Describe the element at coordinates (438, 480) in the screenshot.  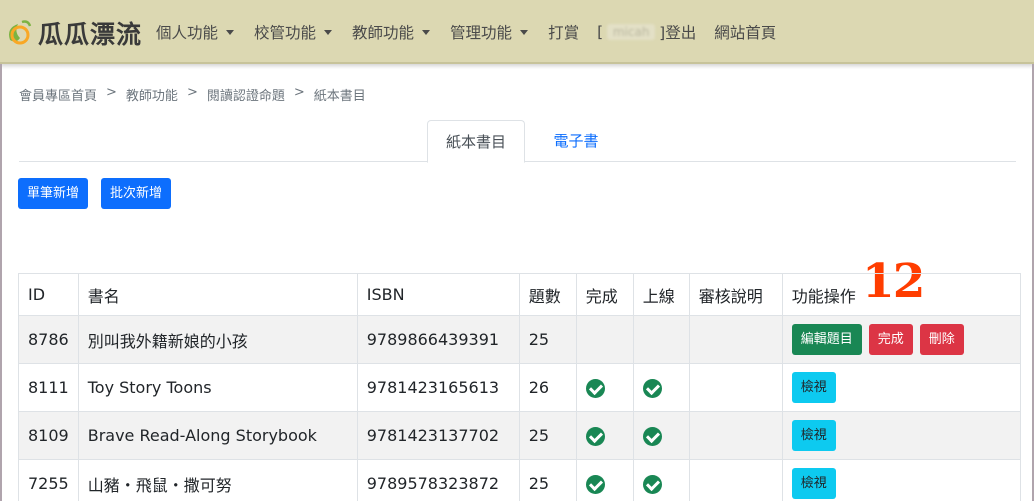
I see `cell-isbn: 9789578323872` at that location.